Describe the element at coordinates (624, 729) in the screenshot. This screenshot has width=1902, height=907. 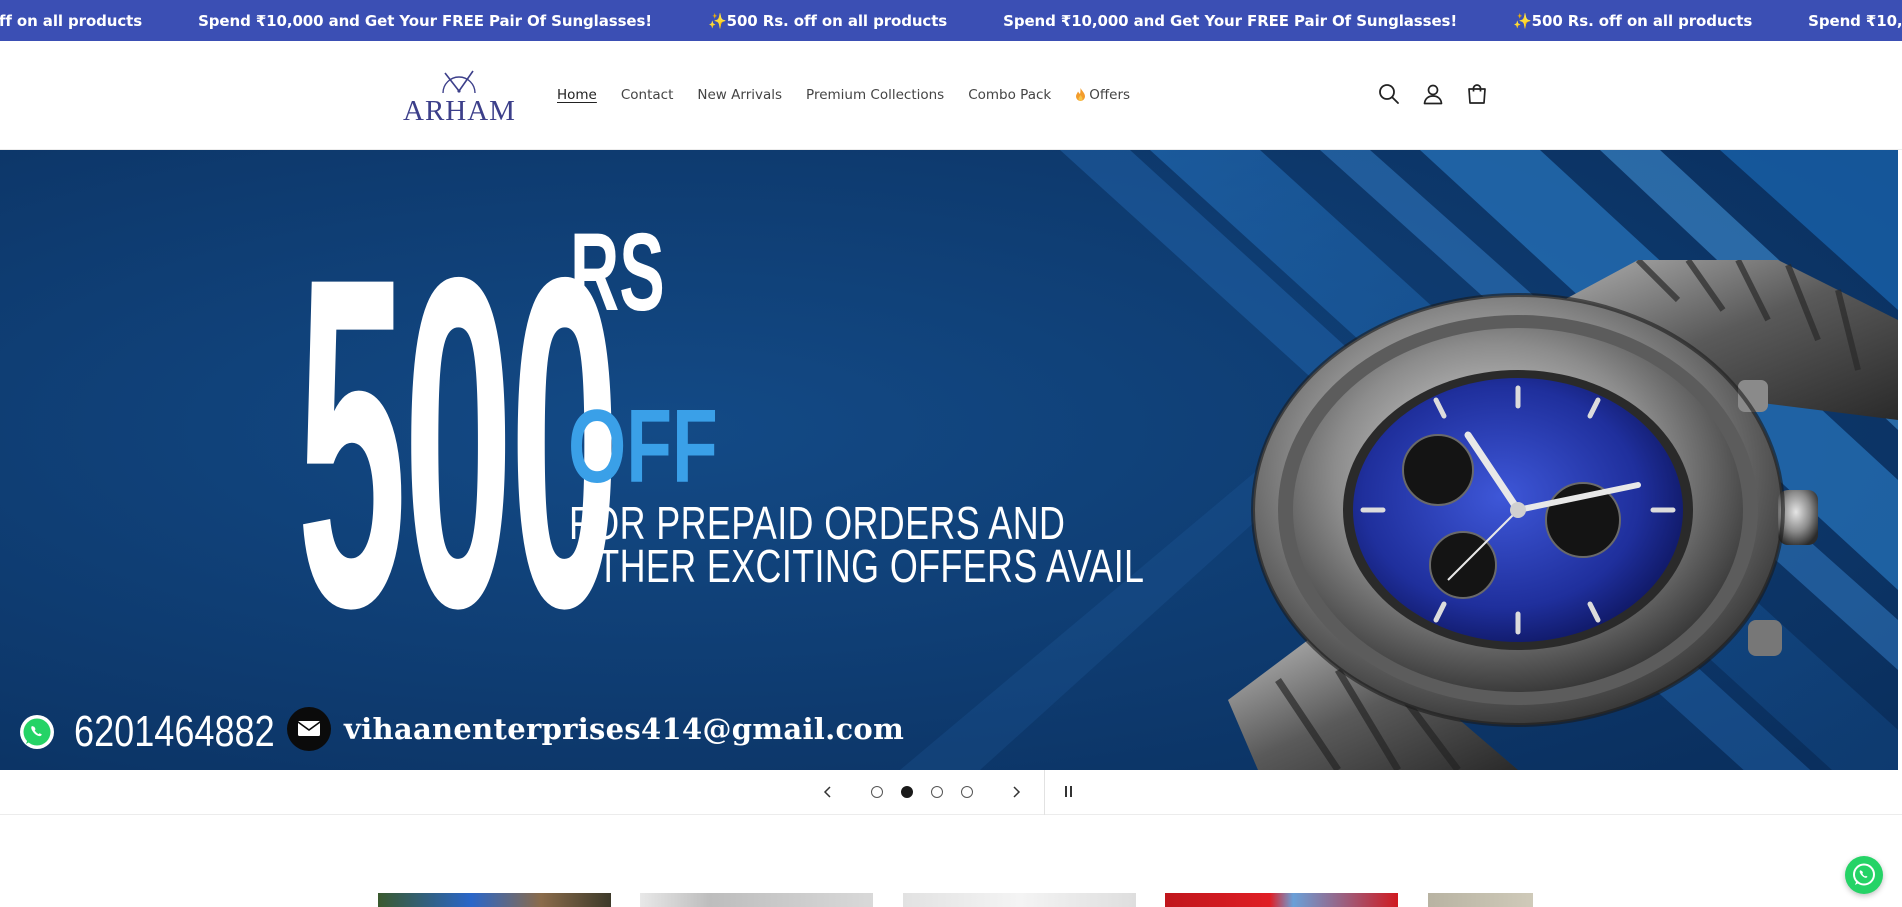
I see `hero-email-address: vihaanenterprises414@gmail.com` at that location.